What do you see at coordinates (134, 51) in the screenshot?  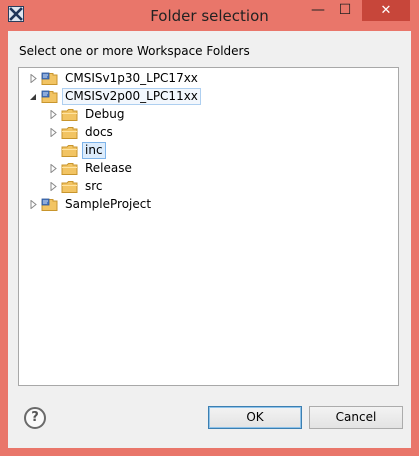 I see `prompt-label: Select one or more Workspace Folders` at bounding box center [134, 51].